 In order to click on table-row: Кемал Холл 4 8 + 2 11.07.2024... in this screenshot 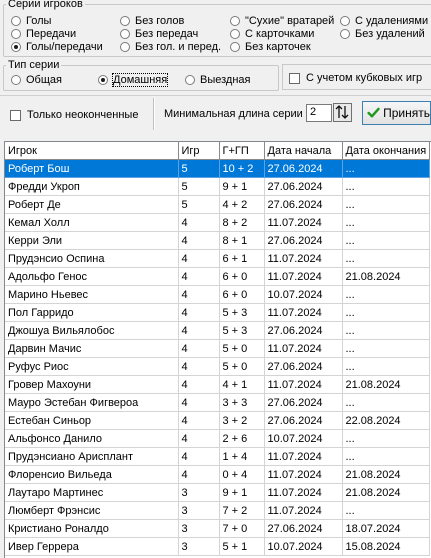, I will do `click(217, 222)`.